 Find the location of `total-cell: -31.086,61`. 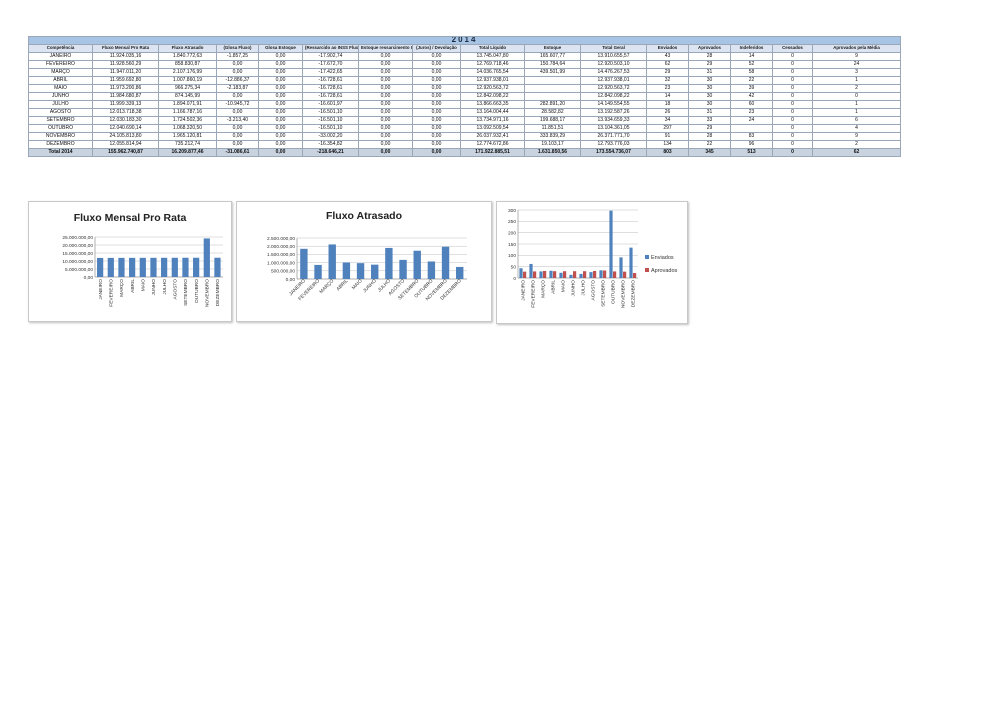

total-cell: -31.086,61 is located at coordinates (237, 152).